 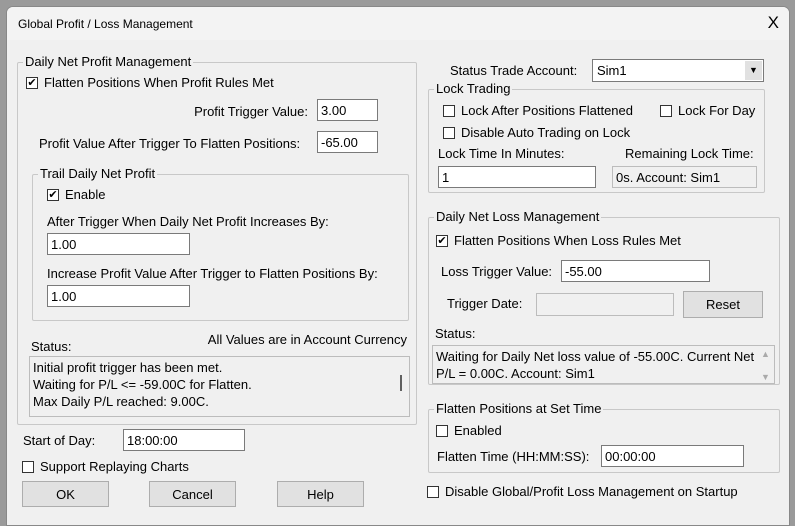 What do you see at coordinates (513, 456) in the screenshot?
I see `flatten-time-label: Flatten Time (HH:MM:SS):` at bounding box center [513, 456].